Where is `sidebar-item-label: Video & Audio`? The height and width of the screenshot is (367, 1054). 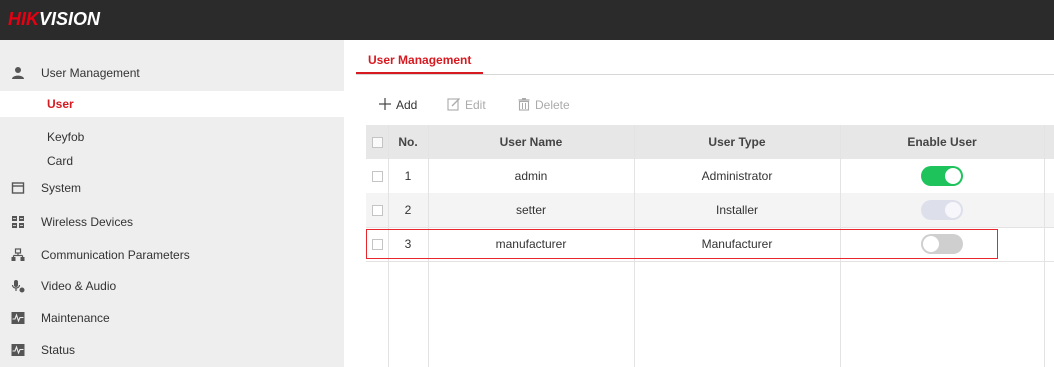
sidebar-item-label: Video & Audio is located at coordinates (79, 286).